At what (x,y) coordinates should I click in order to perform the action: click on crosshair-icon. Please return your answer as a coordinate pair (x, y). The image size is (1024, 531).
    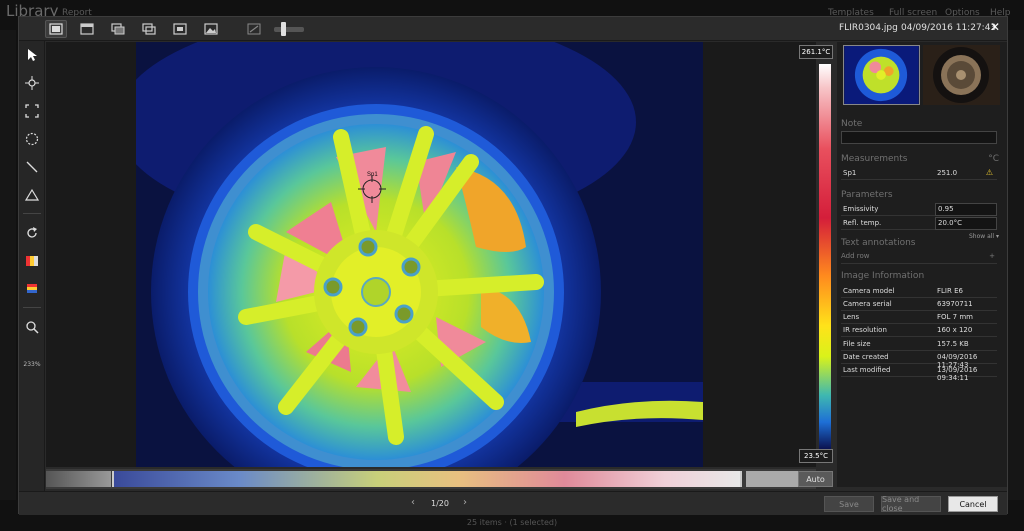
    Looking at the image, I should click on (32, 83).